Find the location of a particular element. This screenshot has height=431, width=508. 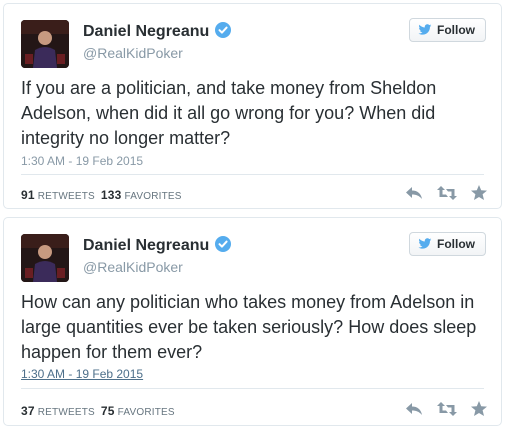

retweet-count: 91 is located at coordinates (28, 195).